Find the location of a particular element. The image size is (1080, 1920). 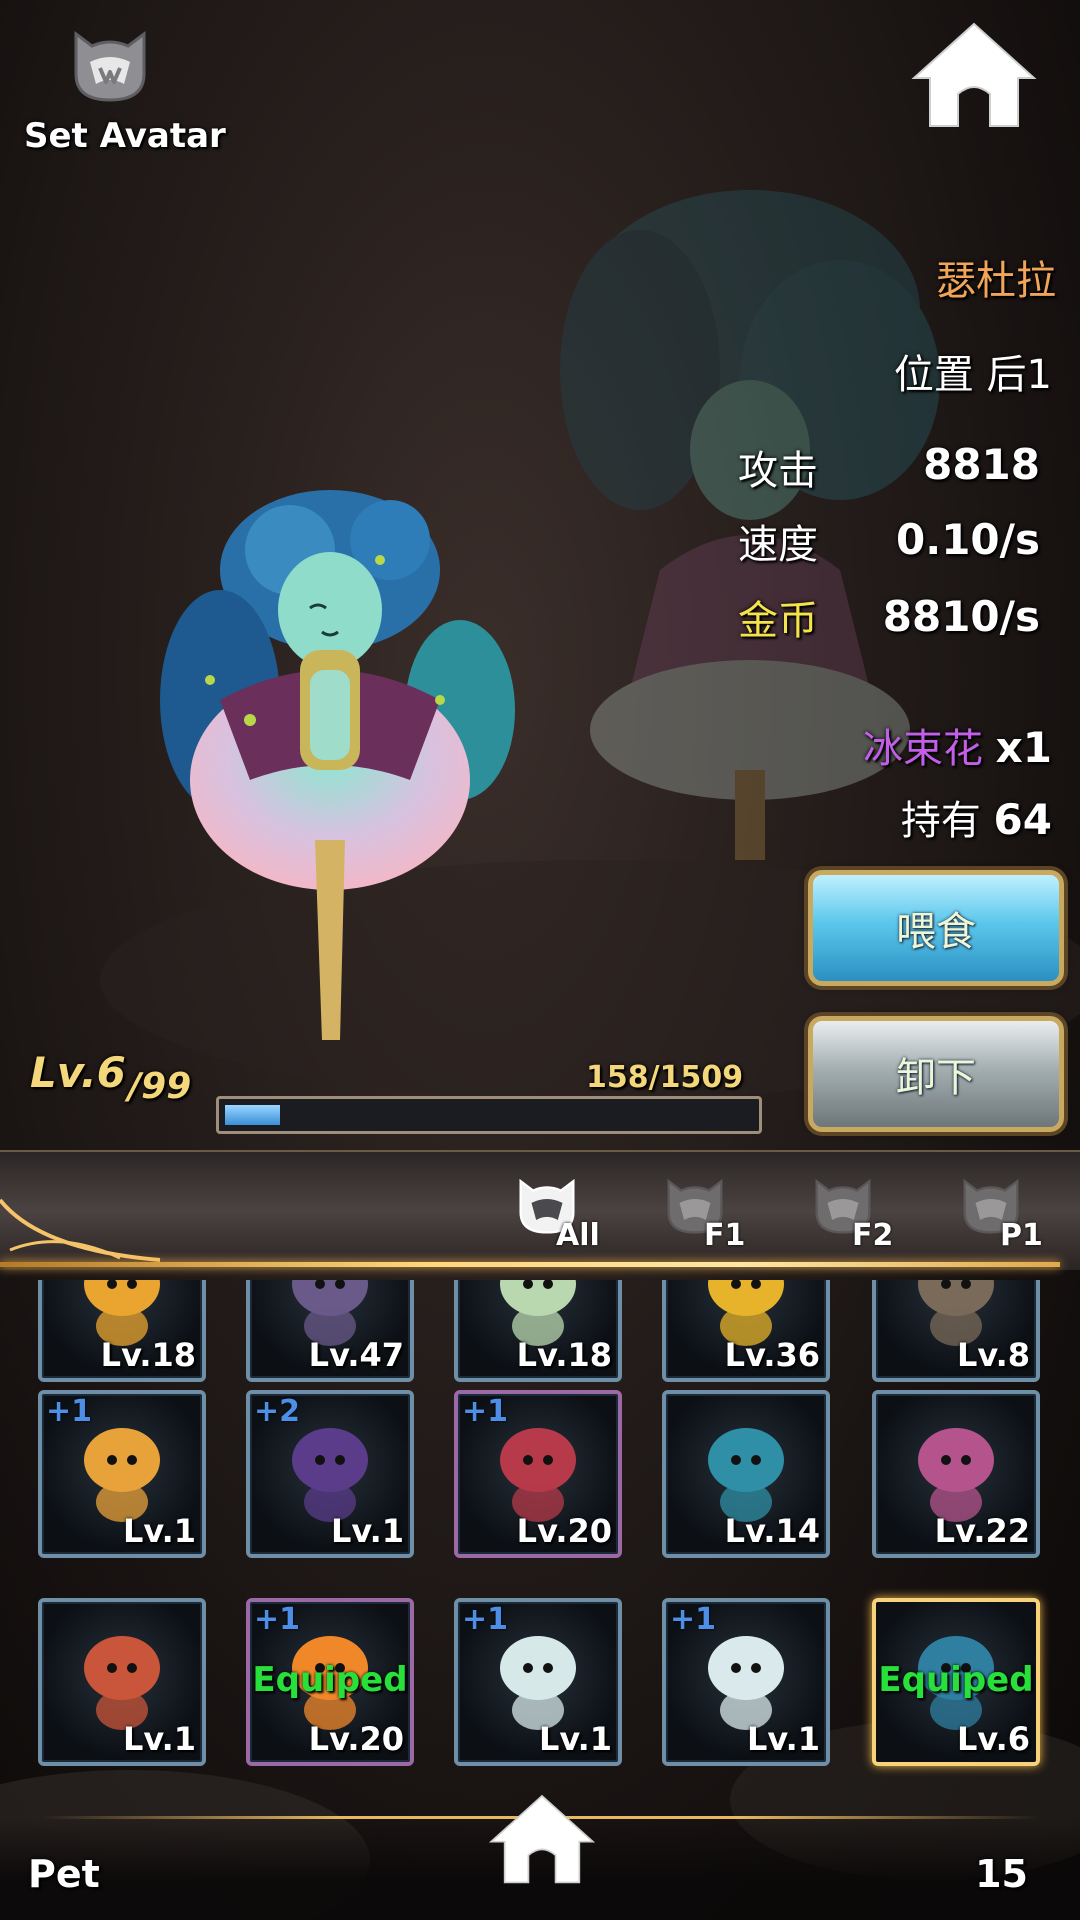

food-name: 冰束花 is located at coordinates (922, 749).